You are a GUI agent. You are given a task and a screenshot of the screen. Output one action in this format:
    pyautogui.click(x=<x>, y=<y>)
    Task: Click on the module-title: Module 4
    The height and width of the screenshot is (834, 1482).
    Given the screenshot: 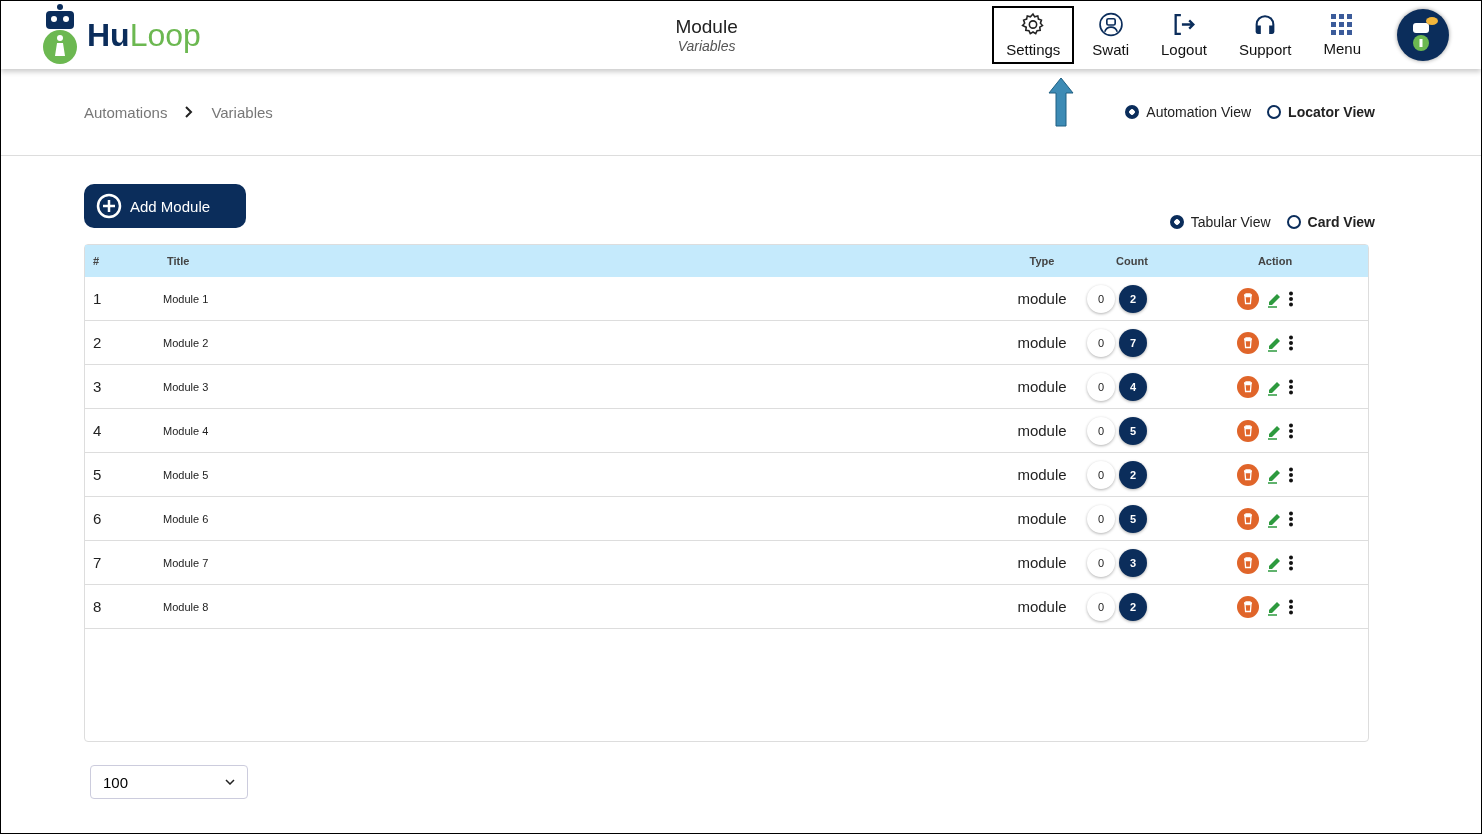 What is the action you would take?
    pyautogui.click(x=186, y=430)
    